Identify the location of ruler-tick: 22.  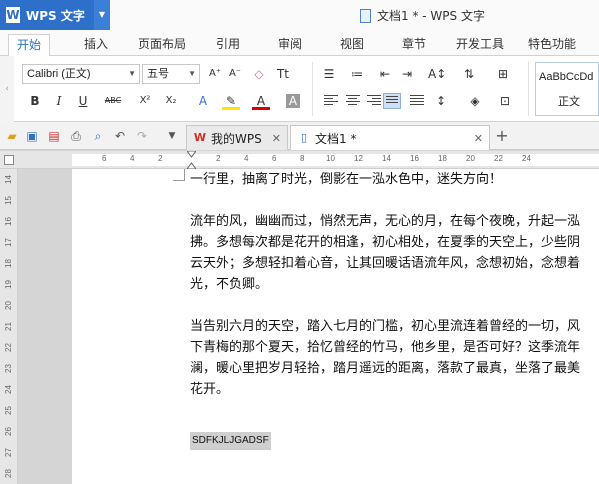
(8, 347).